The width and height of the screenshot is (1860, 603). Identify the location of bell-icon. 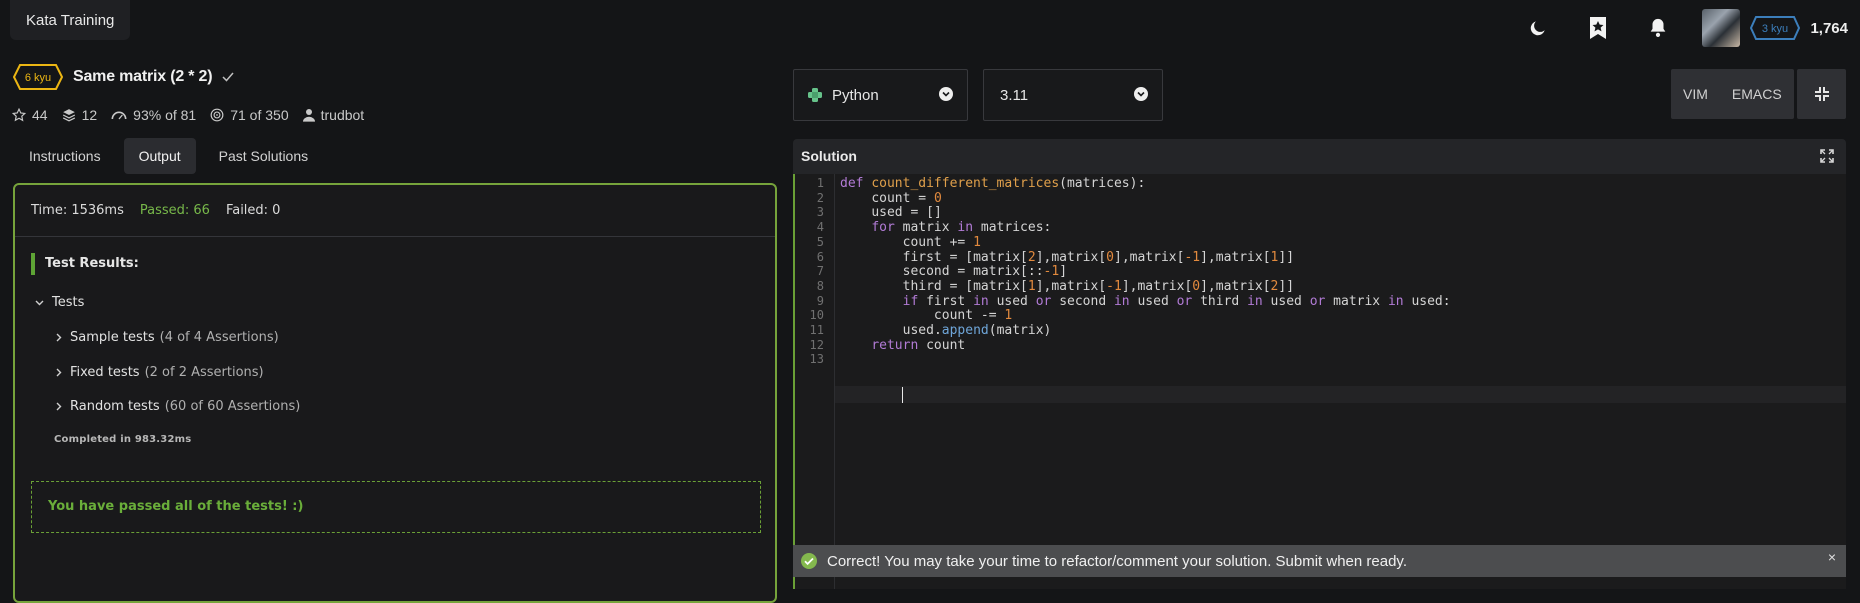
(1658, 27).